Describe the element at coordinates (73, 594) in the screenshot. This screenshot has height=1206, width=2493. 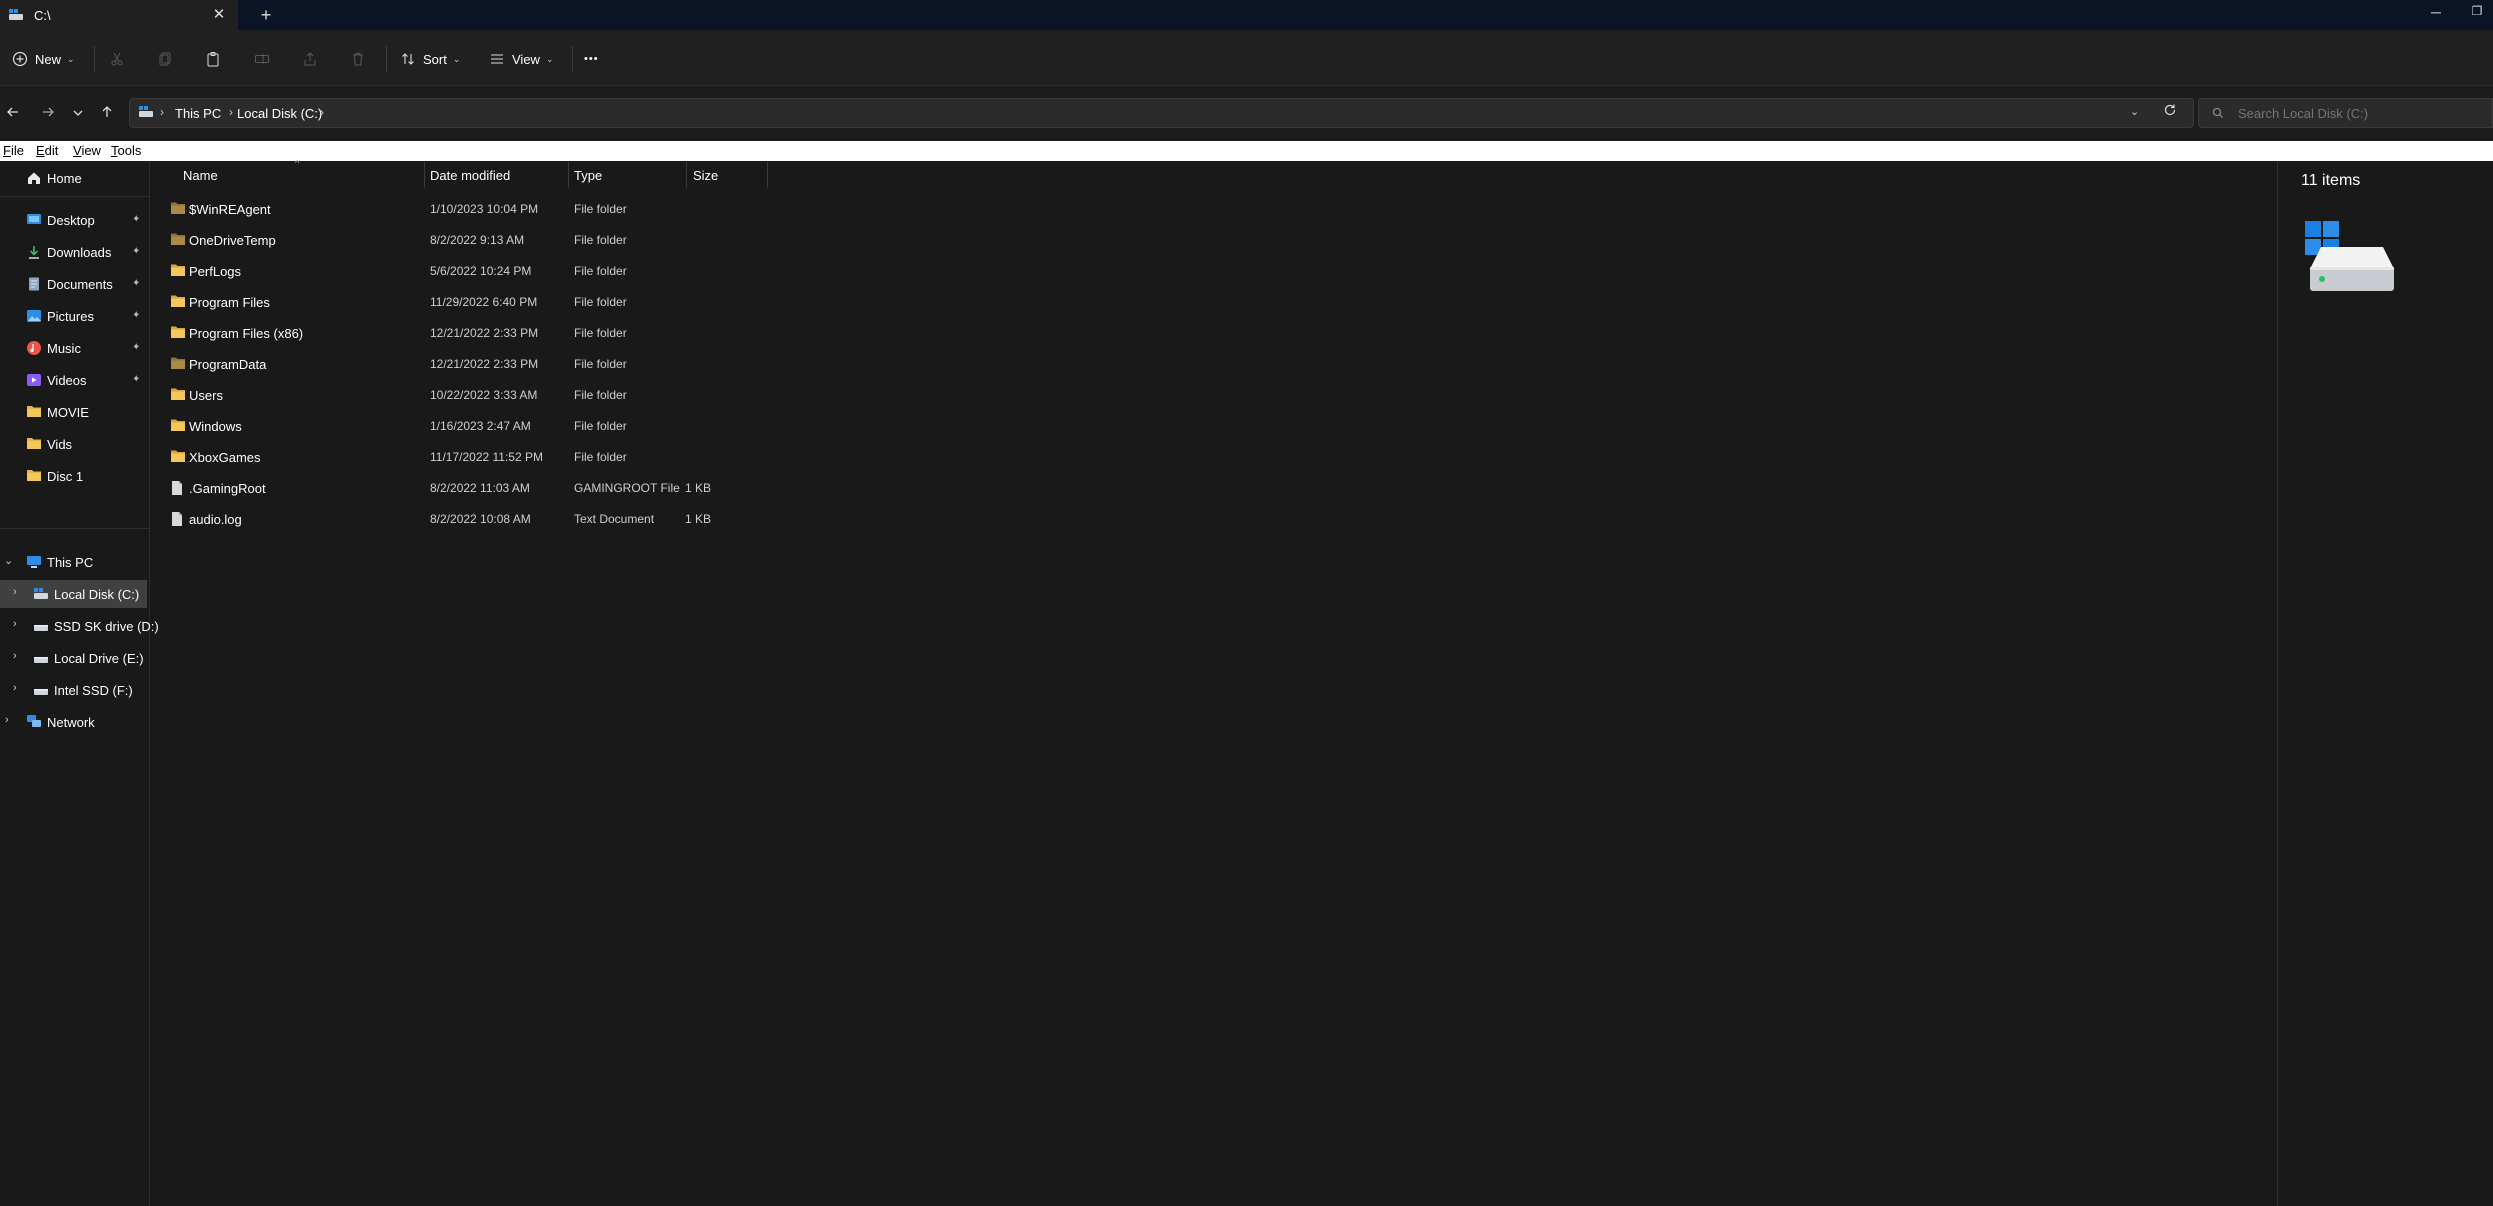
I see `sidebar-item-drive: › Local Disk (C:)` at that location.